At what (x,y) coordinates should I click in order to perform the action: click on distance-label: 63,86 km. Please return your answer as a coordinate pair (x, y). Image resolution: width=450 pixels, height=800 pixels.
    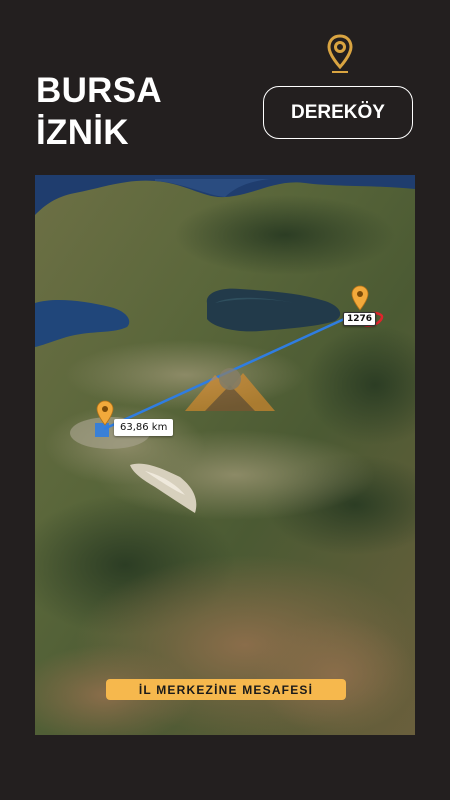
    Looking at the image, I should click on (144, 427).